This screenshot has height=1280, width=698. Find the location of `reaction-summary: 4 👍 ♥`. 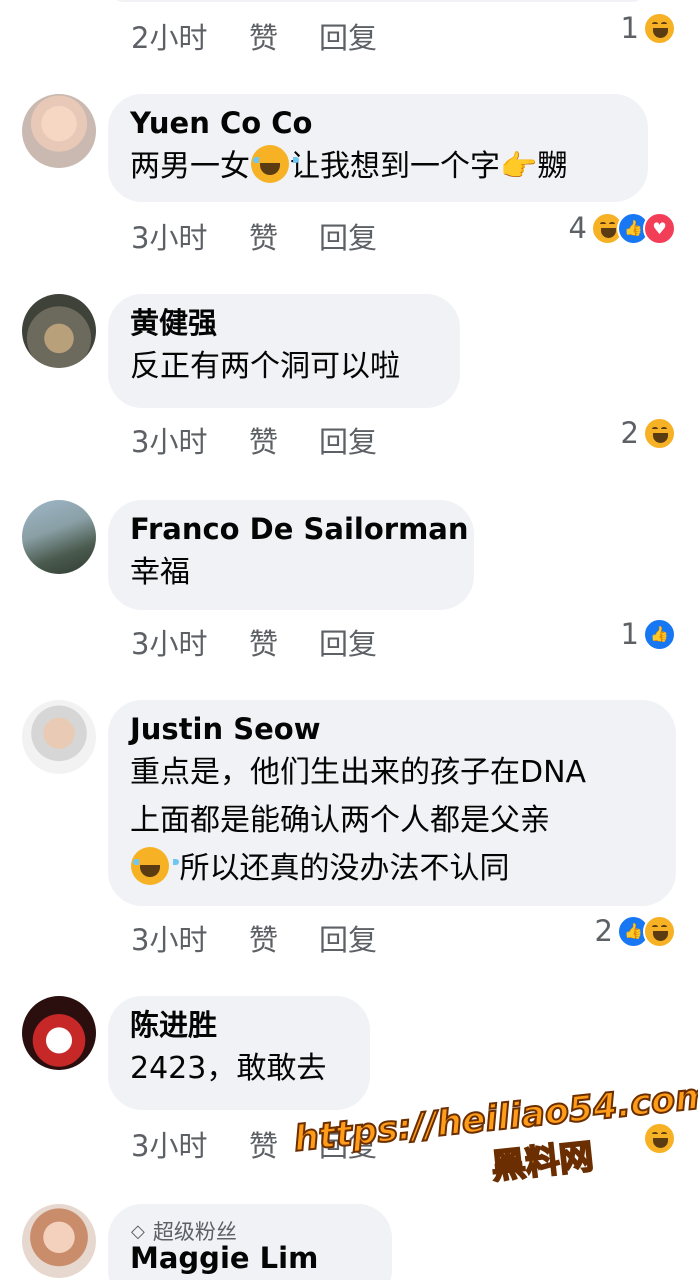

reaction-summary: 4 👍 ♥ is located at coordinates (622, 228).